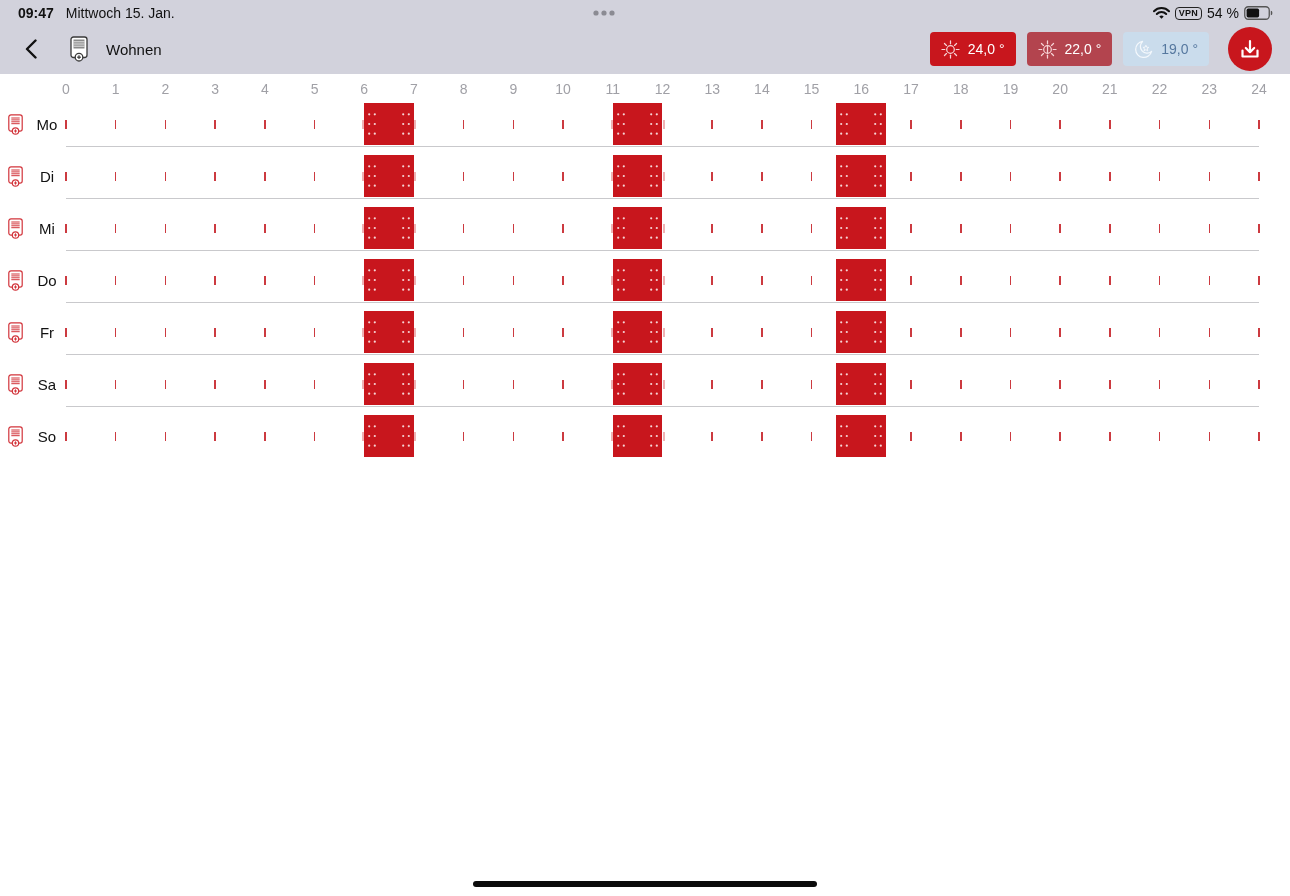 The image size is (1290, 896). Describe the element at coordinates (1110, 89) in the screenshot. I see `hour-label: 21` at that location.